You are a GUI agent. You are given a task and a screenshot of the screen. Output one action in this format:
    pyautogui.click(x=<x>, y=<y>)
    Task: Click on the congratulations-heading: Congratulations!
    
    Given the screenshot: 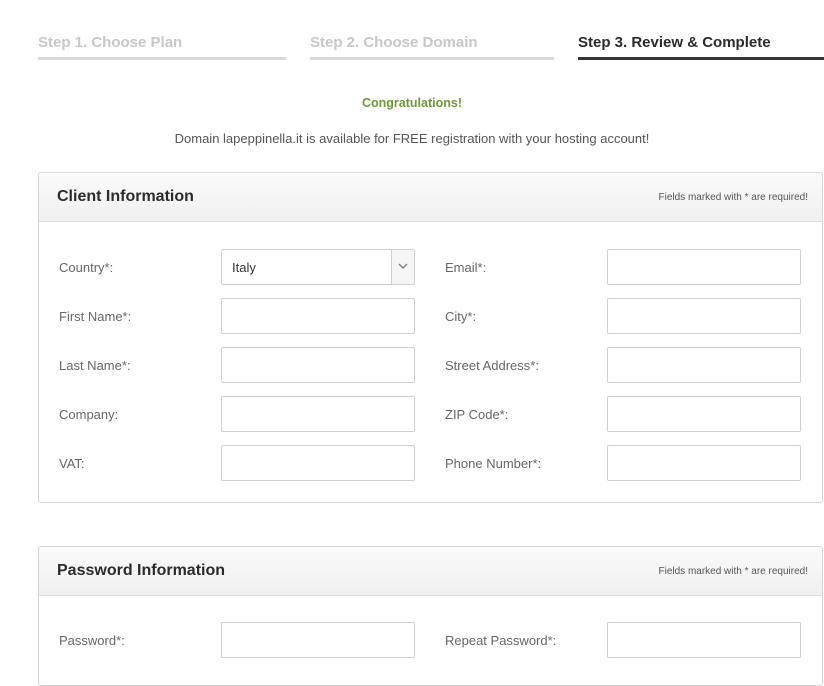 What is the action you would take?
    pyautogui.click(x=412, y=103)
    